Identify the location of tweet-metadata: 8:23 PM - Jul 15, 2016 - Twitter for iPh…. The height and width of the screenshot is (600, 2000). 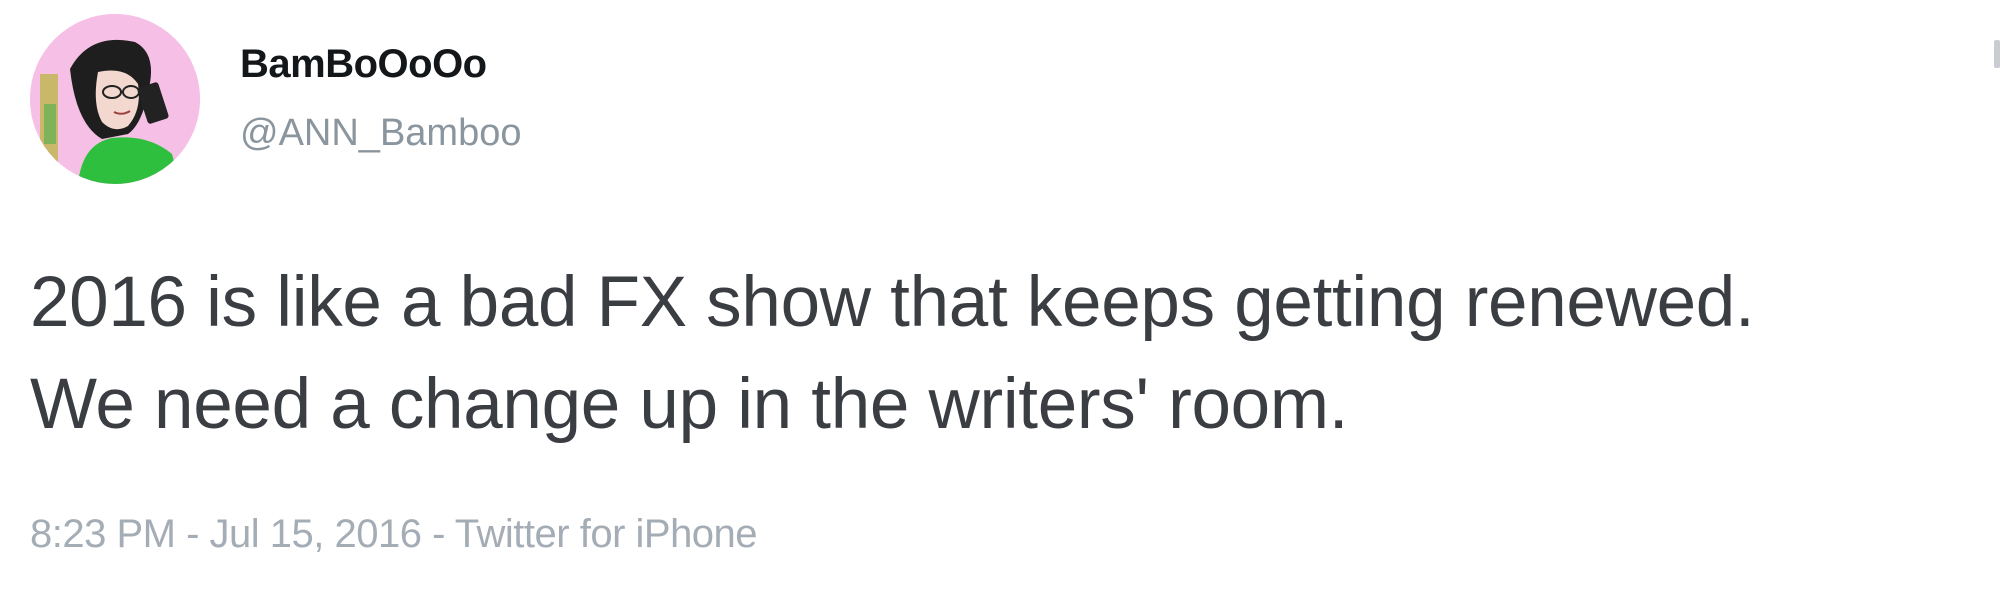
(394, 534).